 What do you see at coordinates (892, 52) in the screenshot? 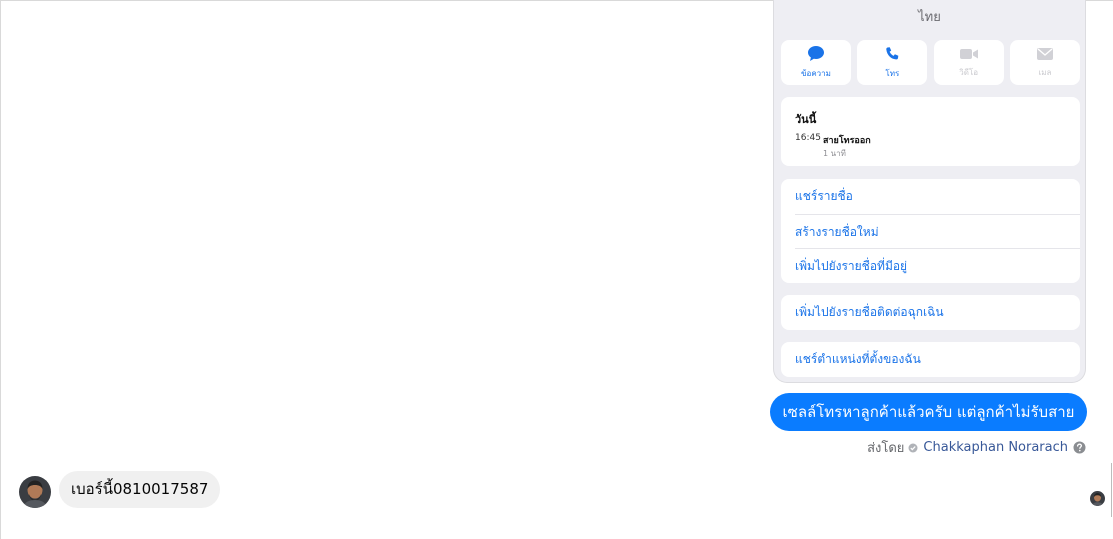
I see `phone-icon` at bounding box center [892, 52].